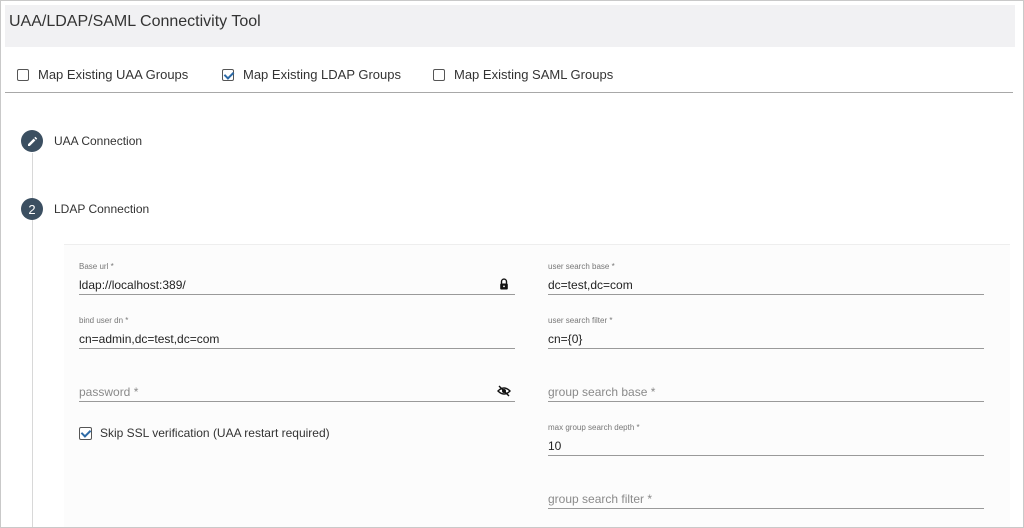 This screenshot has width=1024, height=528. Describe the element at coordinates (590, 285) in the screenshot. I see `user-search-base-input: dc=test,dc=com` at that location.